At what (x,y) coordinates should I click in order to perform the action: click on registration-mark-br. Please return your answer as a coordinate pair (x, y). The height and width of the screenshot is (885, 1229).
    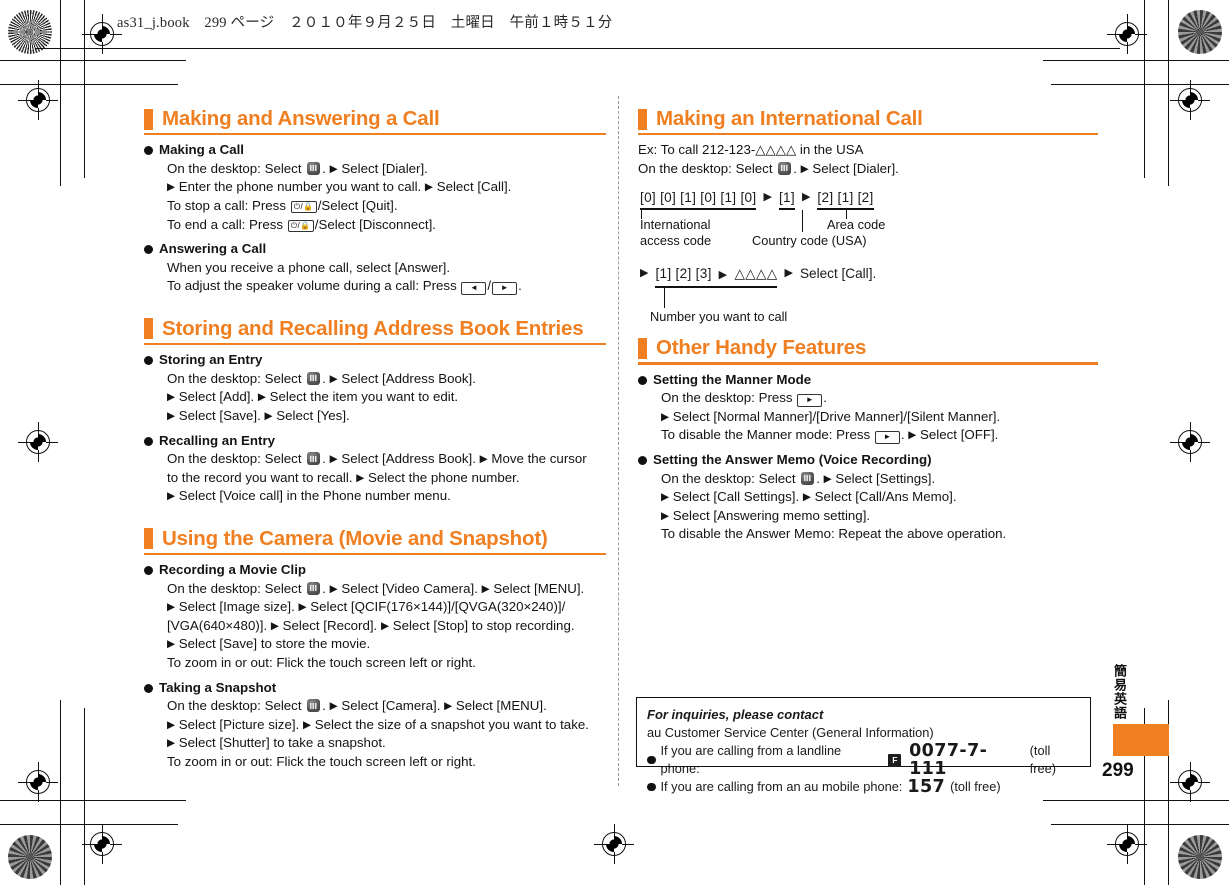
    Looking at the image, I should click on (1127, 844).